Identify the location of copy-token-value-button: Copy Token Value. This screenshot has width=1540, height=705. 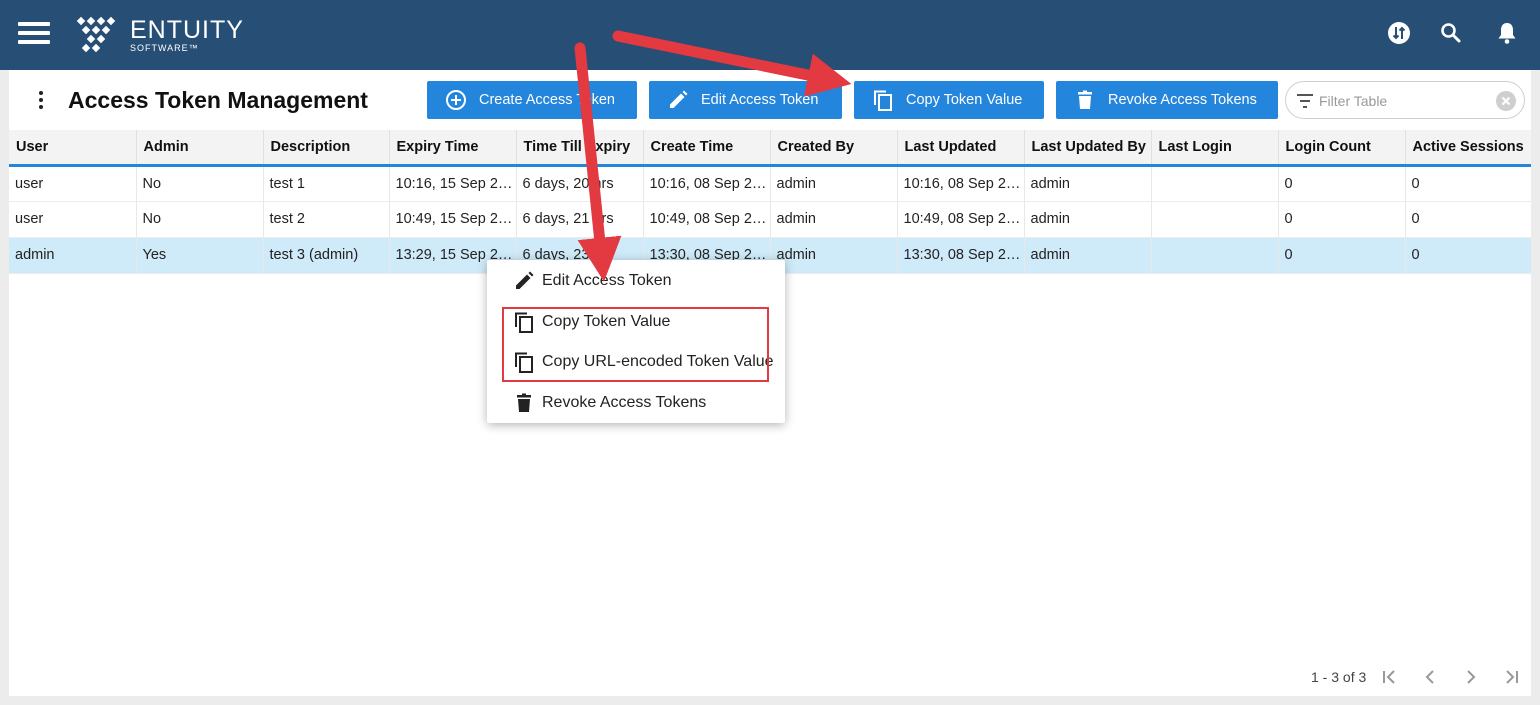
(949, 100).